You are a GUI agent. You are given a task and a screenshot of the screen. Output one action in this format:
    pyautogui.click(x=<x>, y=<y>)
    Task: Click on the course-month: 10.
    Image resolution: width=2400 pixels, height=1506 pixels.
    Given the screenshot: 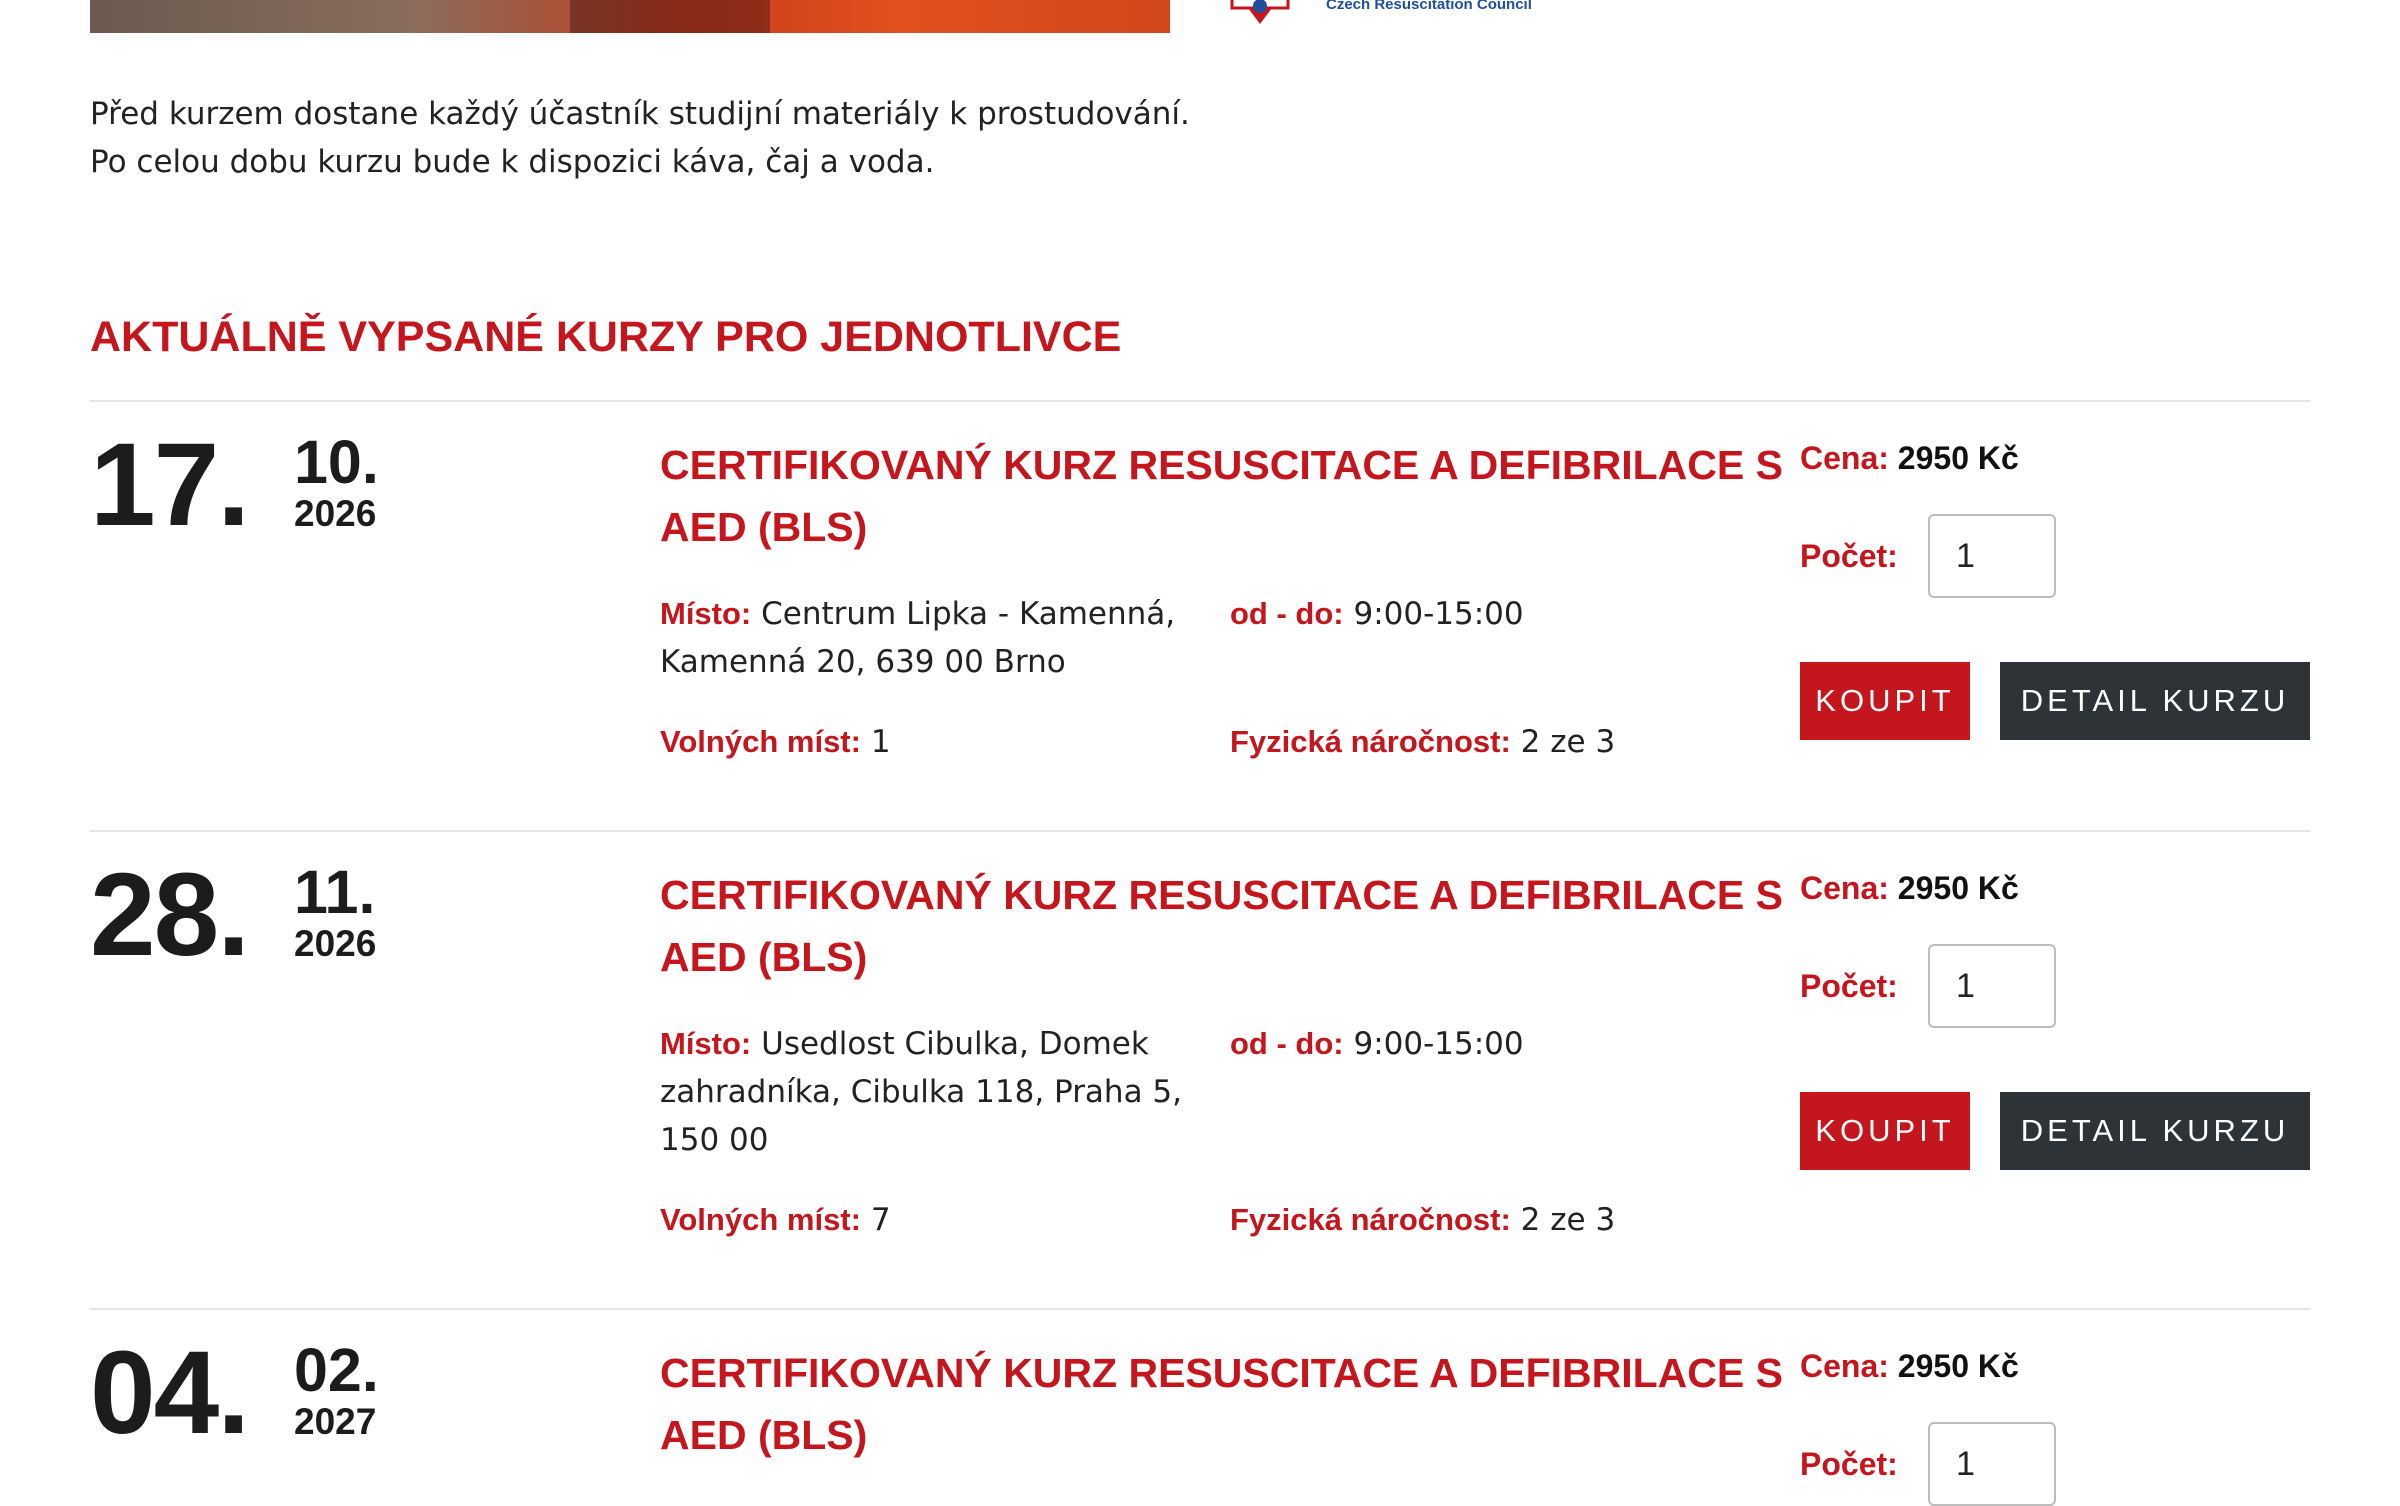 What is the action you would take?
    pyautogui.click(x=336, y=462)
    